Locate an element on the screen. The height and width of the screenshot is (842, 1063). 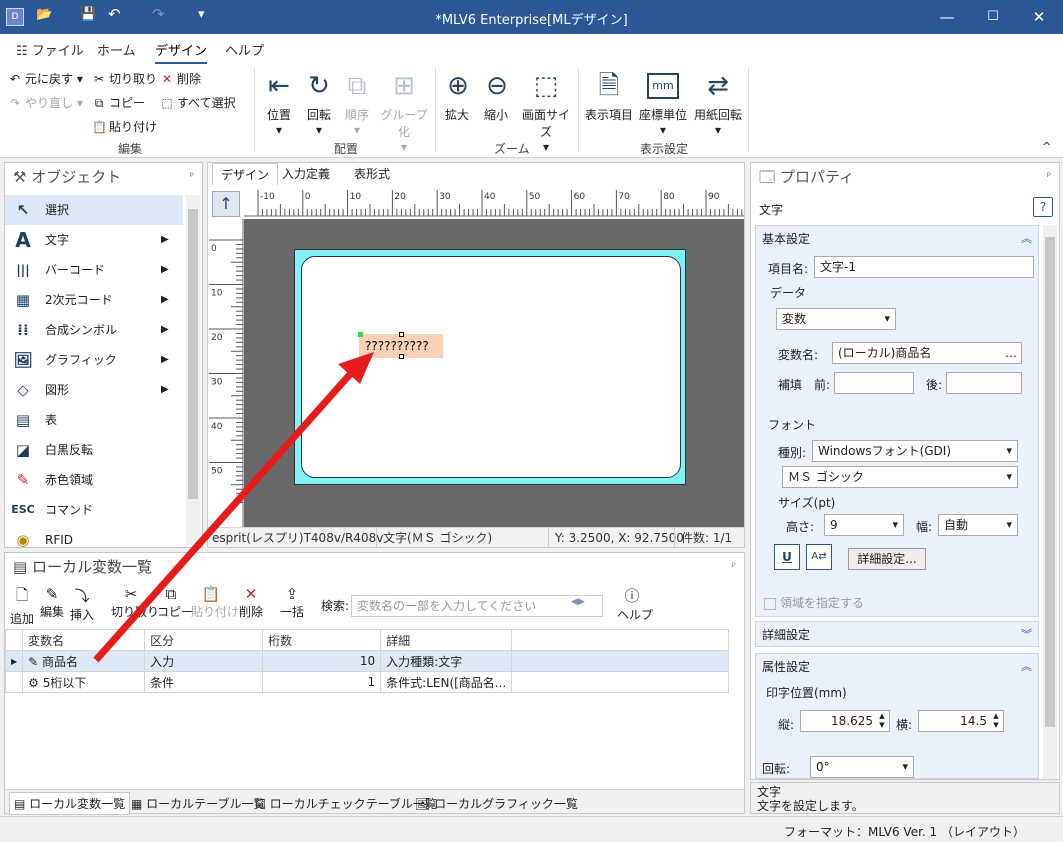
table-cell: 条件 is located at coordinates (204, 682).